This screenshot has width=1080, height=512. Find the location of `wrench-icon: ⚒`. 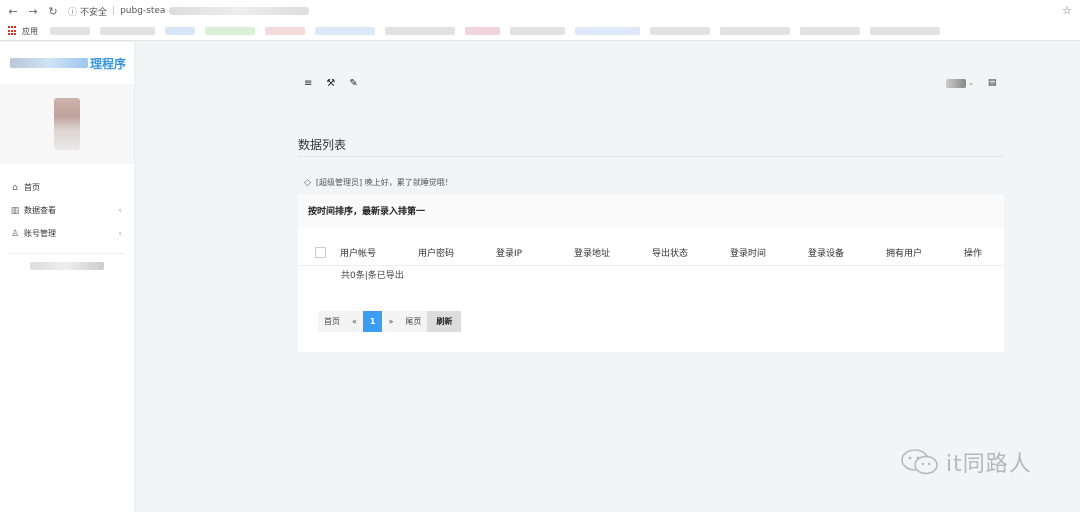

wrench-icon: ⚒ is located at coordinates (330, 83).